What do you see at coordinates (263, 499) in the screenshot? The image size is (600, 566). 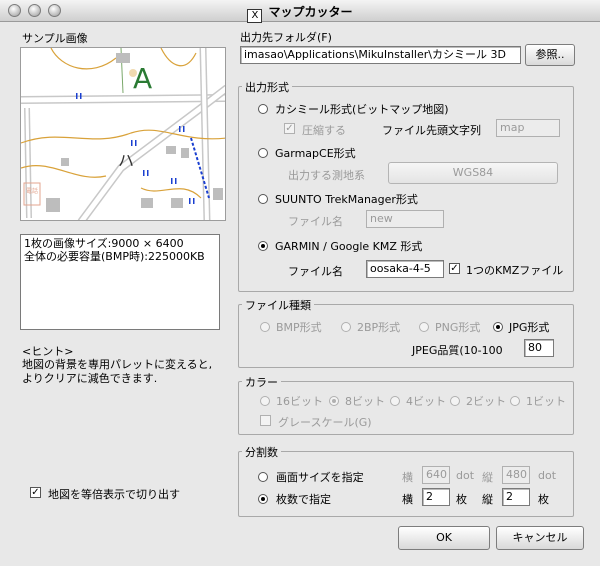 I see `radio-split-by-count` at bounding box center [263, 499].